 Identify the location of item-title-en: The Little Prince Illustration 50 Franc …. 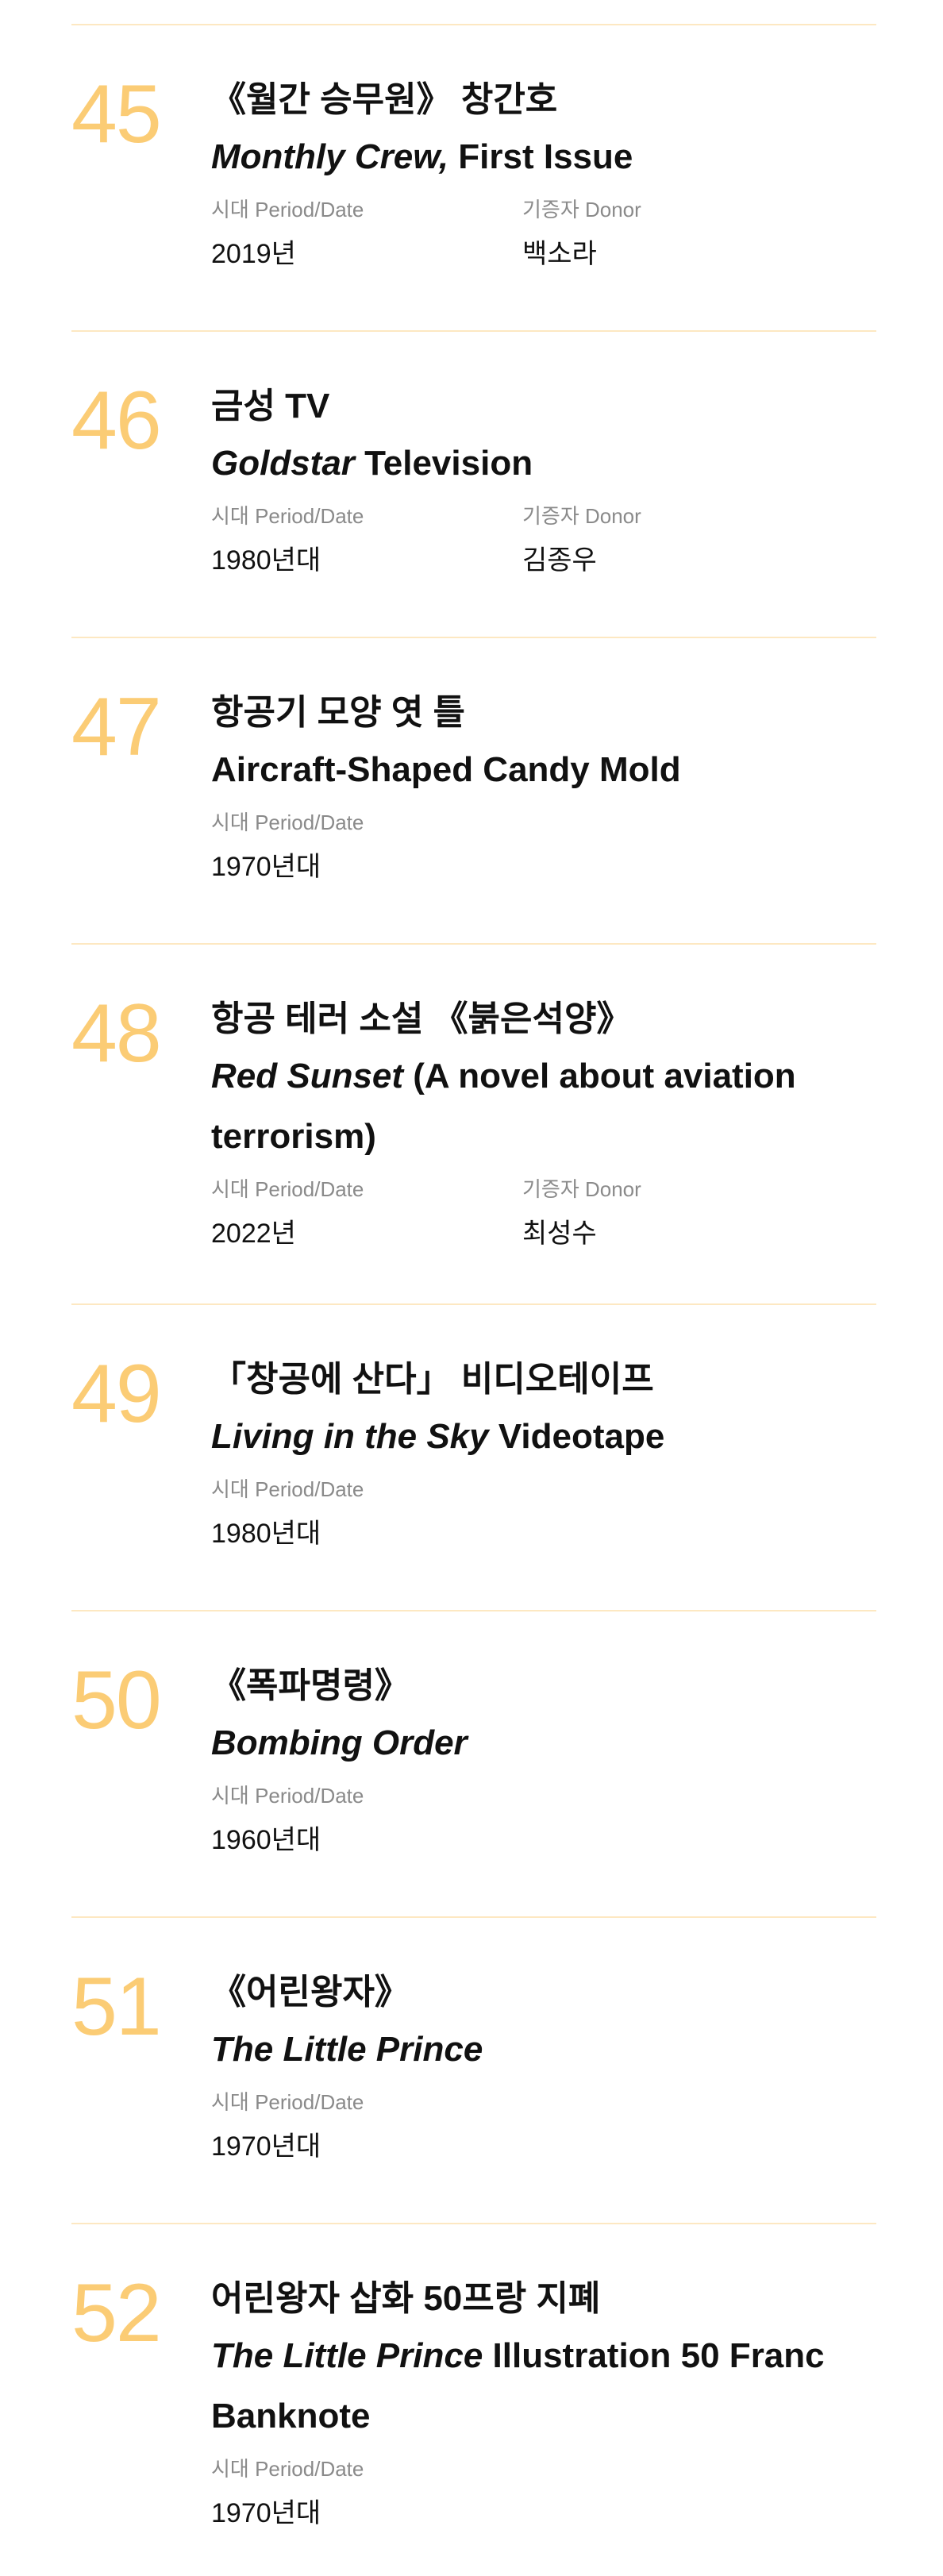
(543, 2386).